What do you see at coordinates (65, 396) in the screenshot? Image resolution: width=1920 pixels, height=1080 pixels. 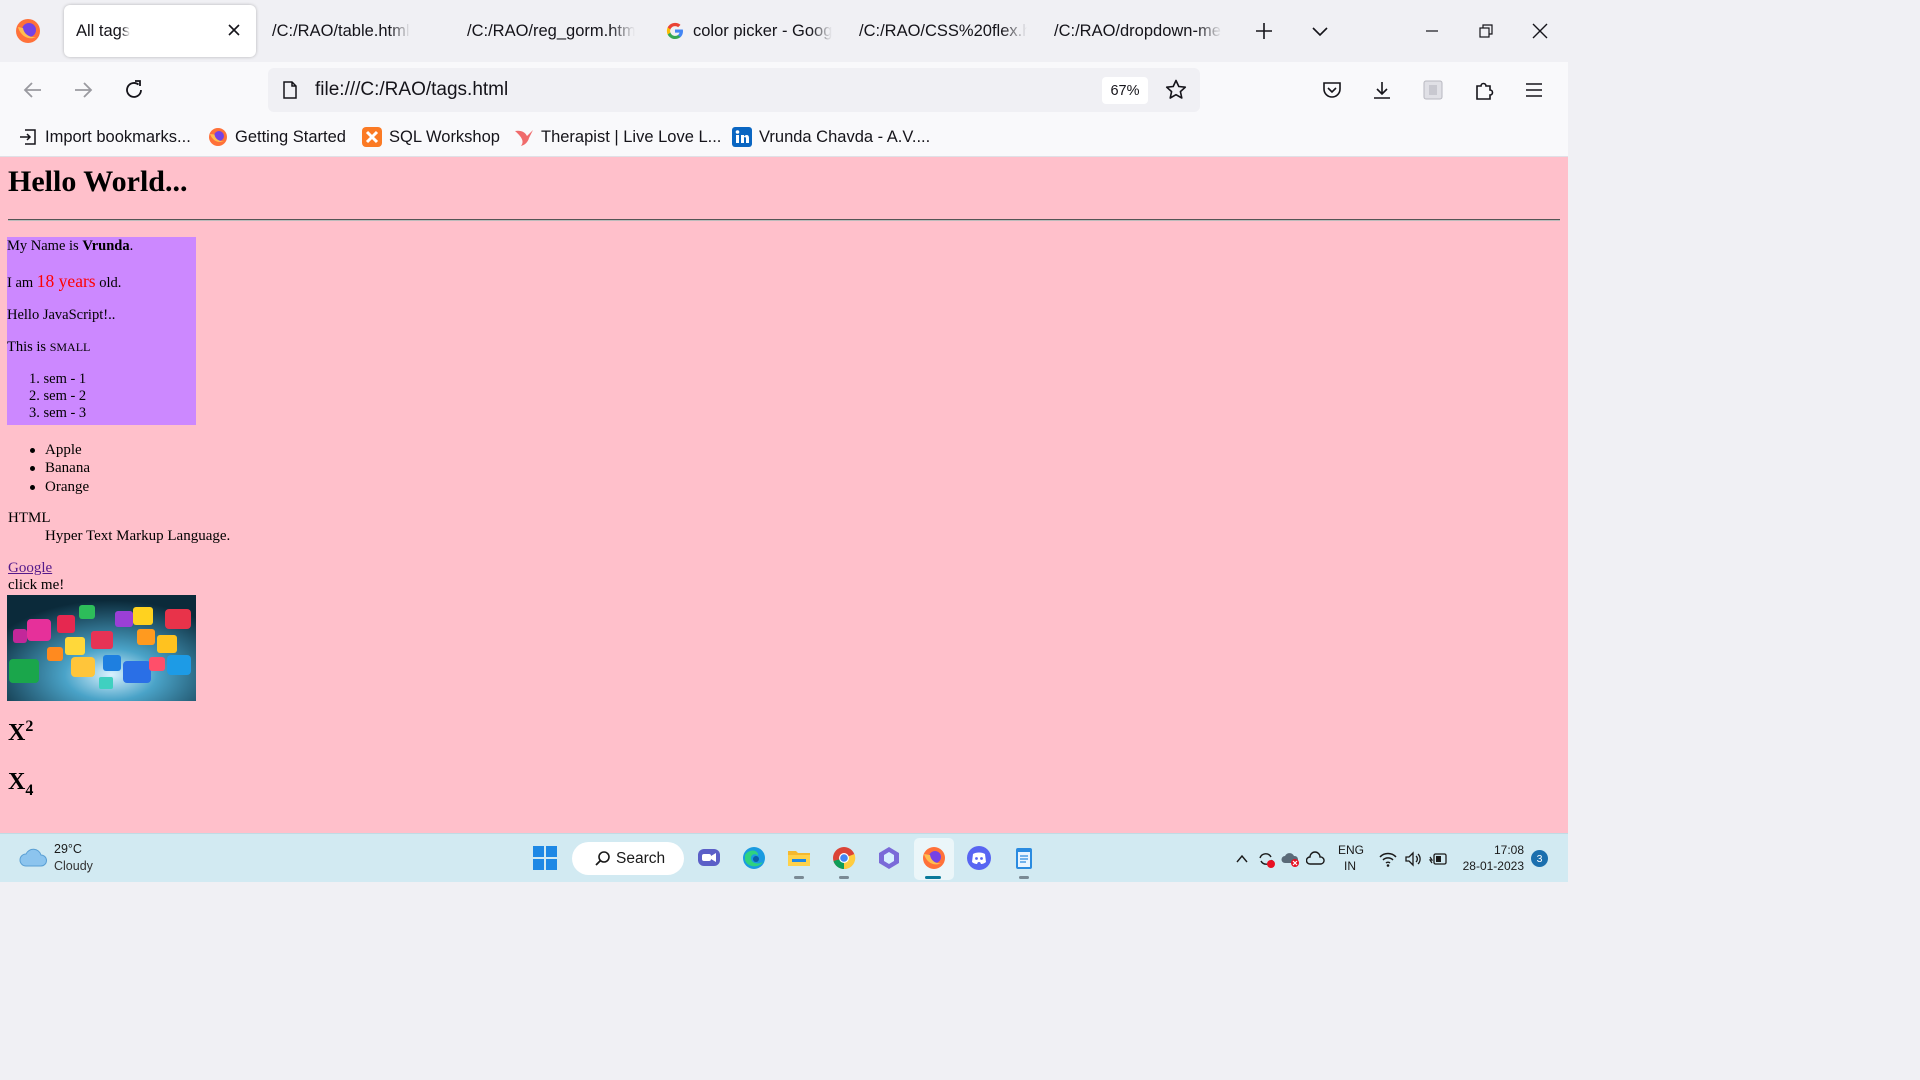 I see `ordered-list-label: sem - 2` at bounding box center [65, 396].